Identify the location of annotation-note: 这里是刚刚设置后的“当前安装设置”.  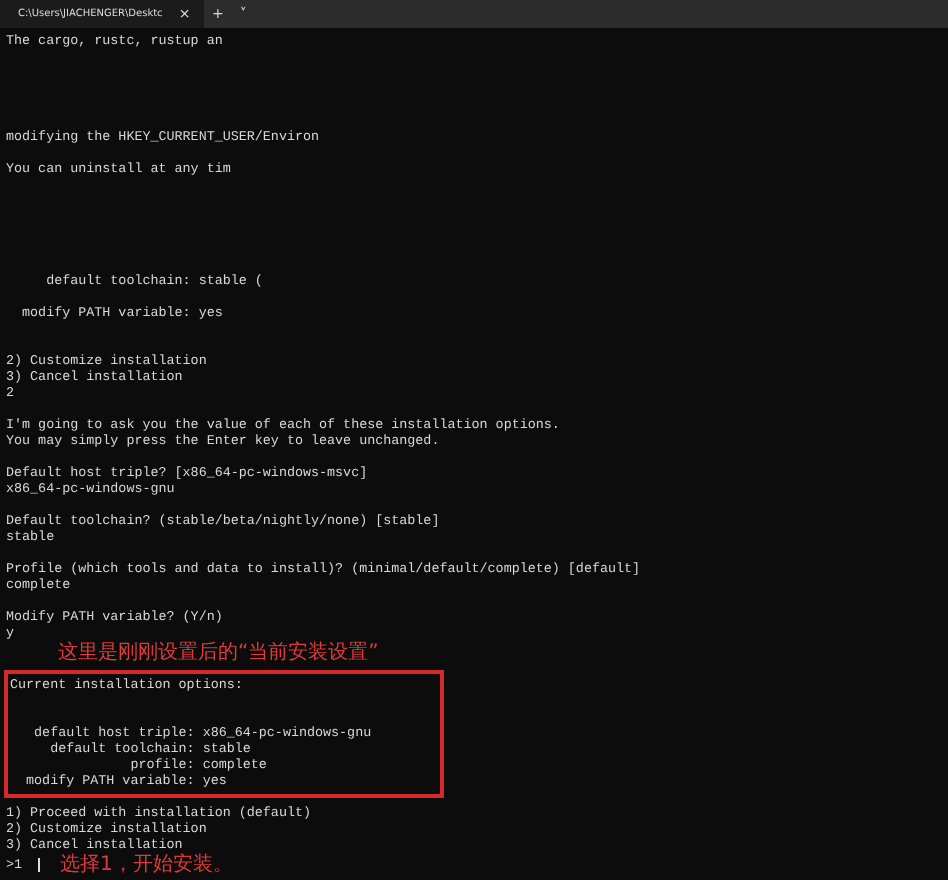
(218, 653).